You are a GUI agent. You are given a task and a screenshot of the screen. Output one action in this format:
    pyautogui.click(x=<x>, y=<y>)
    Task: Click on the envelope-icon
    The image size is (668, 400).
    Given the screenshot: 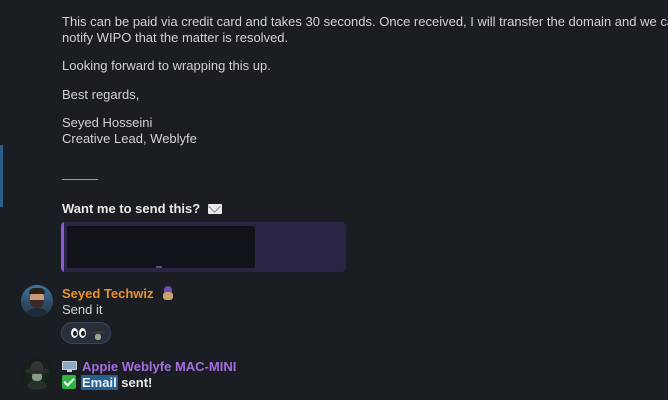 What is the action you would take?
    pyautogui.click(x=214, y=209)
    